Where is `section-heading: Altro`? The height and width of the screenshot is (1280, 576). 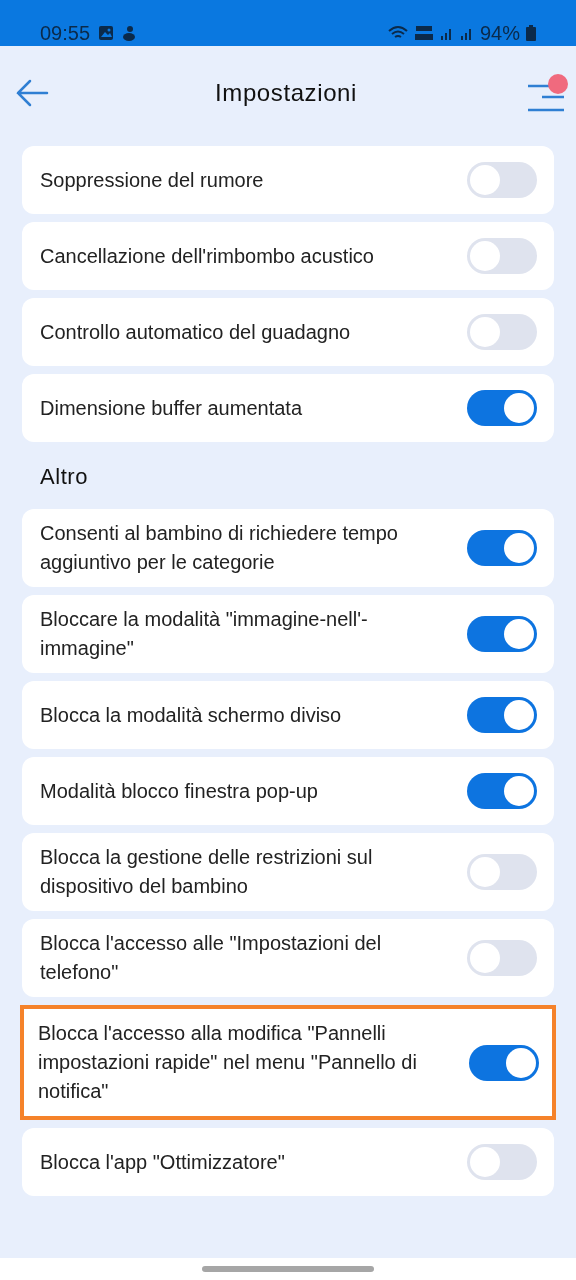 section-heading: Altro is located at coordinates (64, 477).